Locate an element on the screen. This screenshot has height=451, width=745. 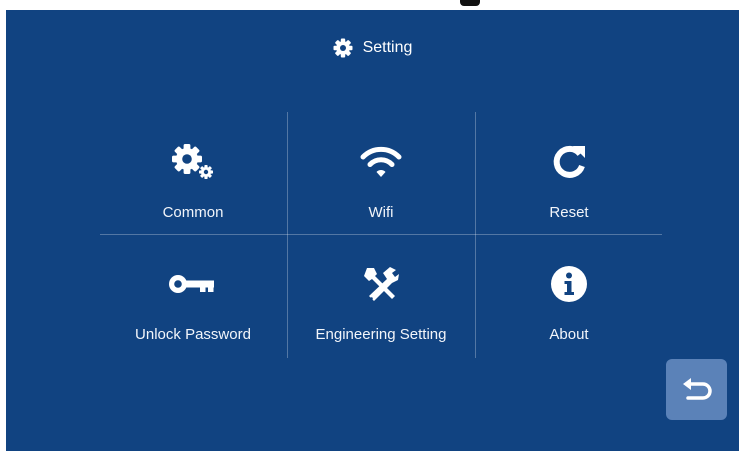
tile-about: About is located at coordinates (569, 295).